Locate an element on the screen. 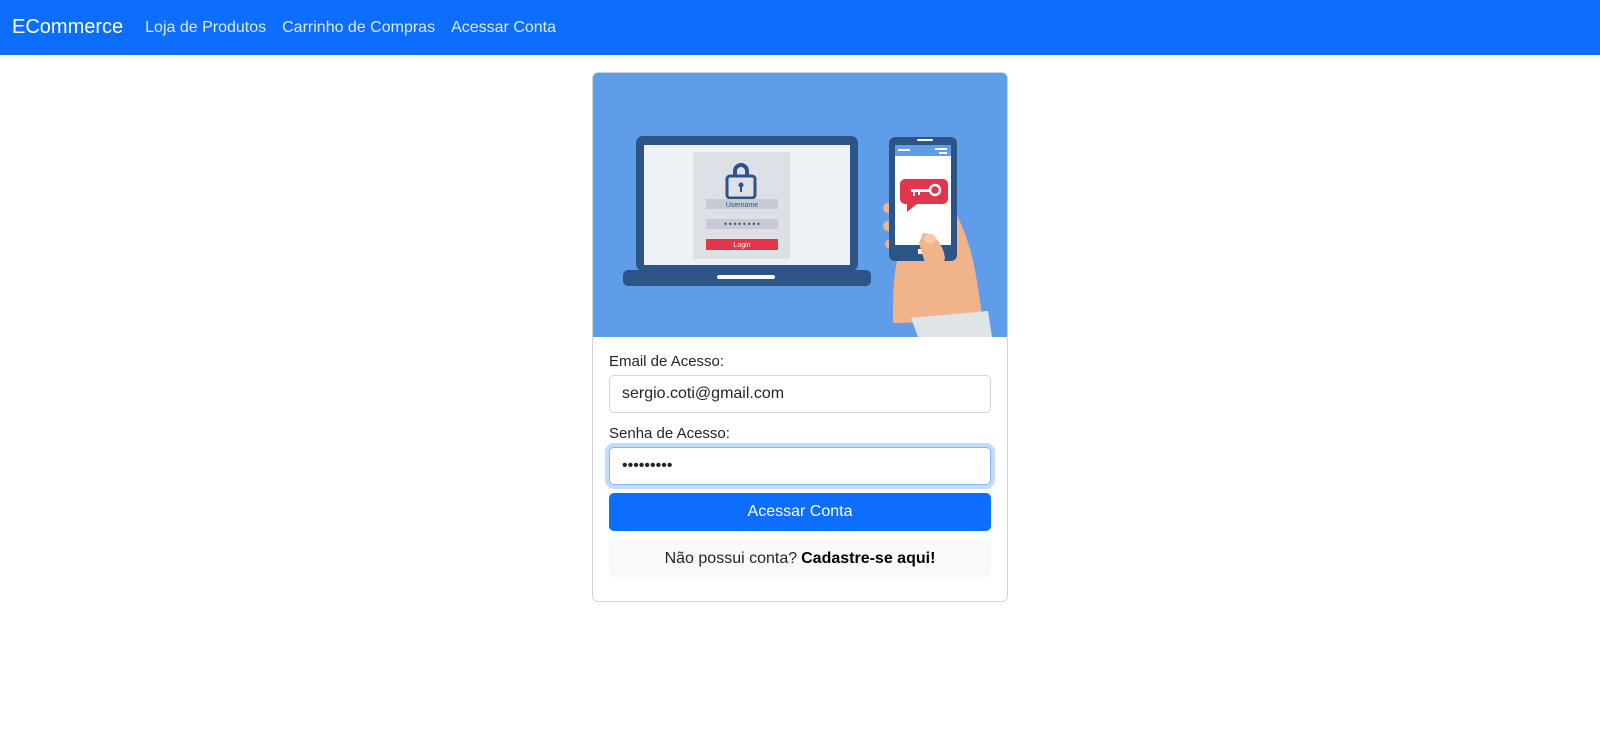 The height and width of the screenshot is (744, 1600). register-box: Não possui conta? Cadastre-se aqui! is located at coordinates (800, 558).